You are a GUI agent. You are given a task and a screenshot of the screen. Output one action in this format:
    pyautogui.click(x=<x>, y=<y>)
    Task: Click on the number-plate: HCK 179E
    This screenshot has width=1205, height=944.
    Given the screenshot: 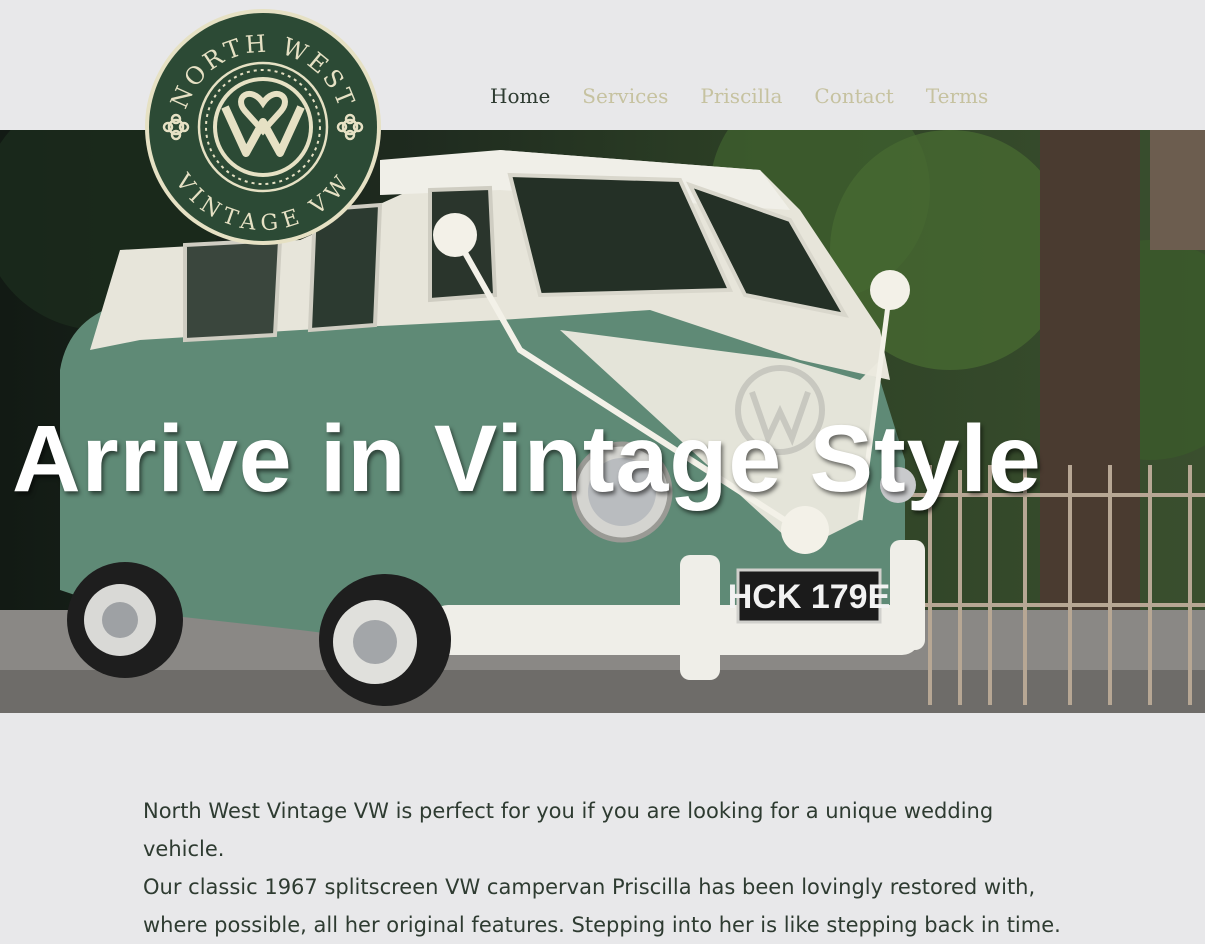 What is the action you would take?
    pyautogui.click(x=809, y=597)
    